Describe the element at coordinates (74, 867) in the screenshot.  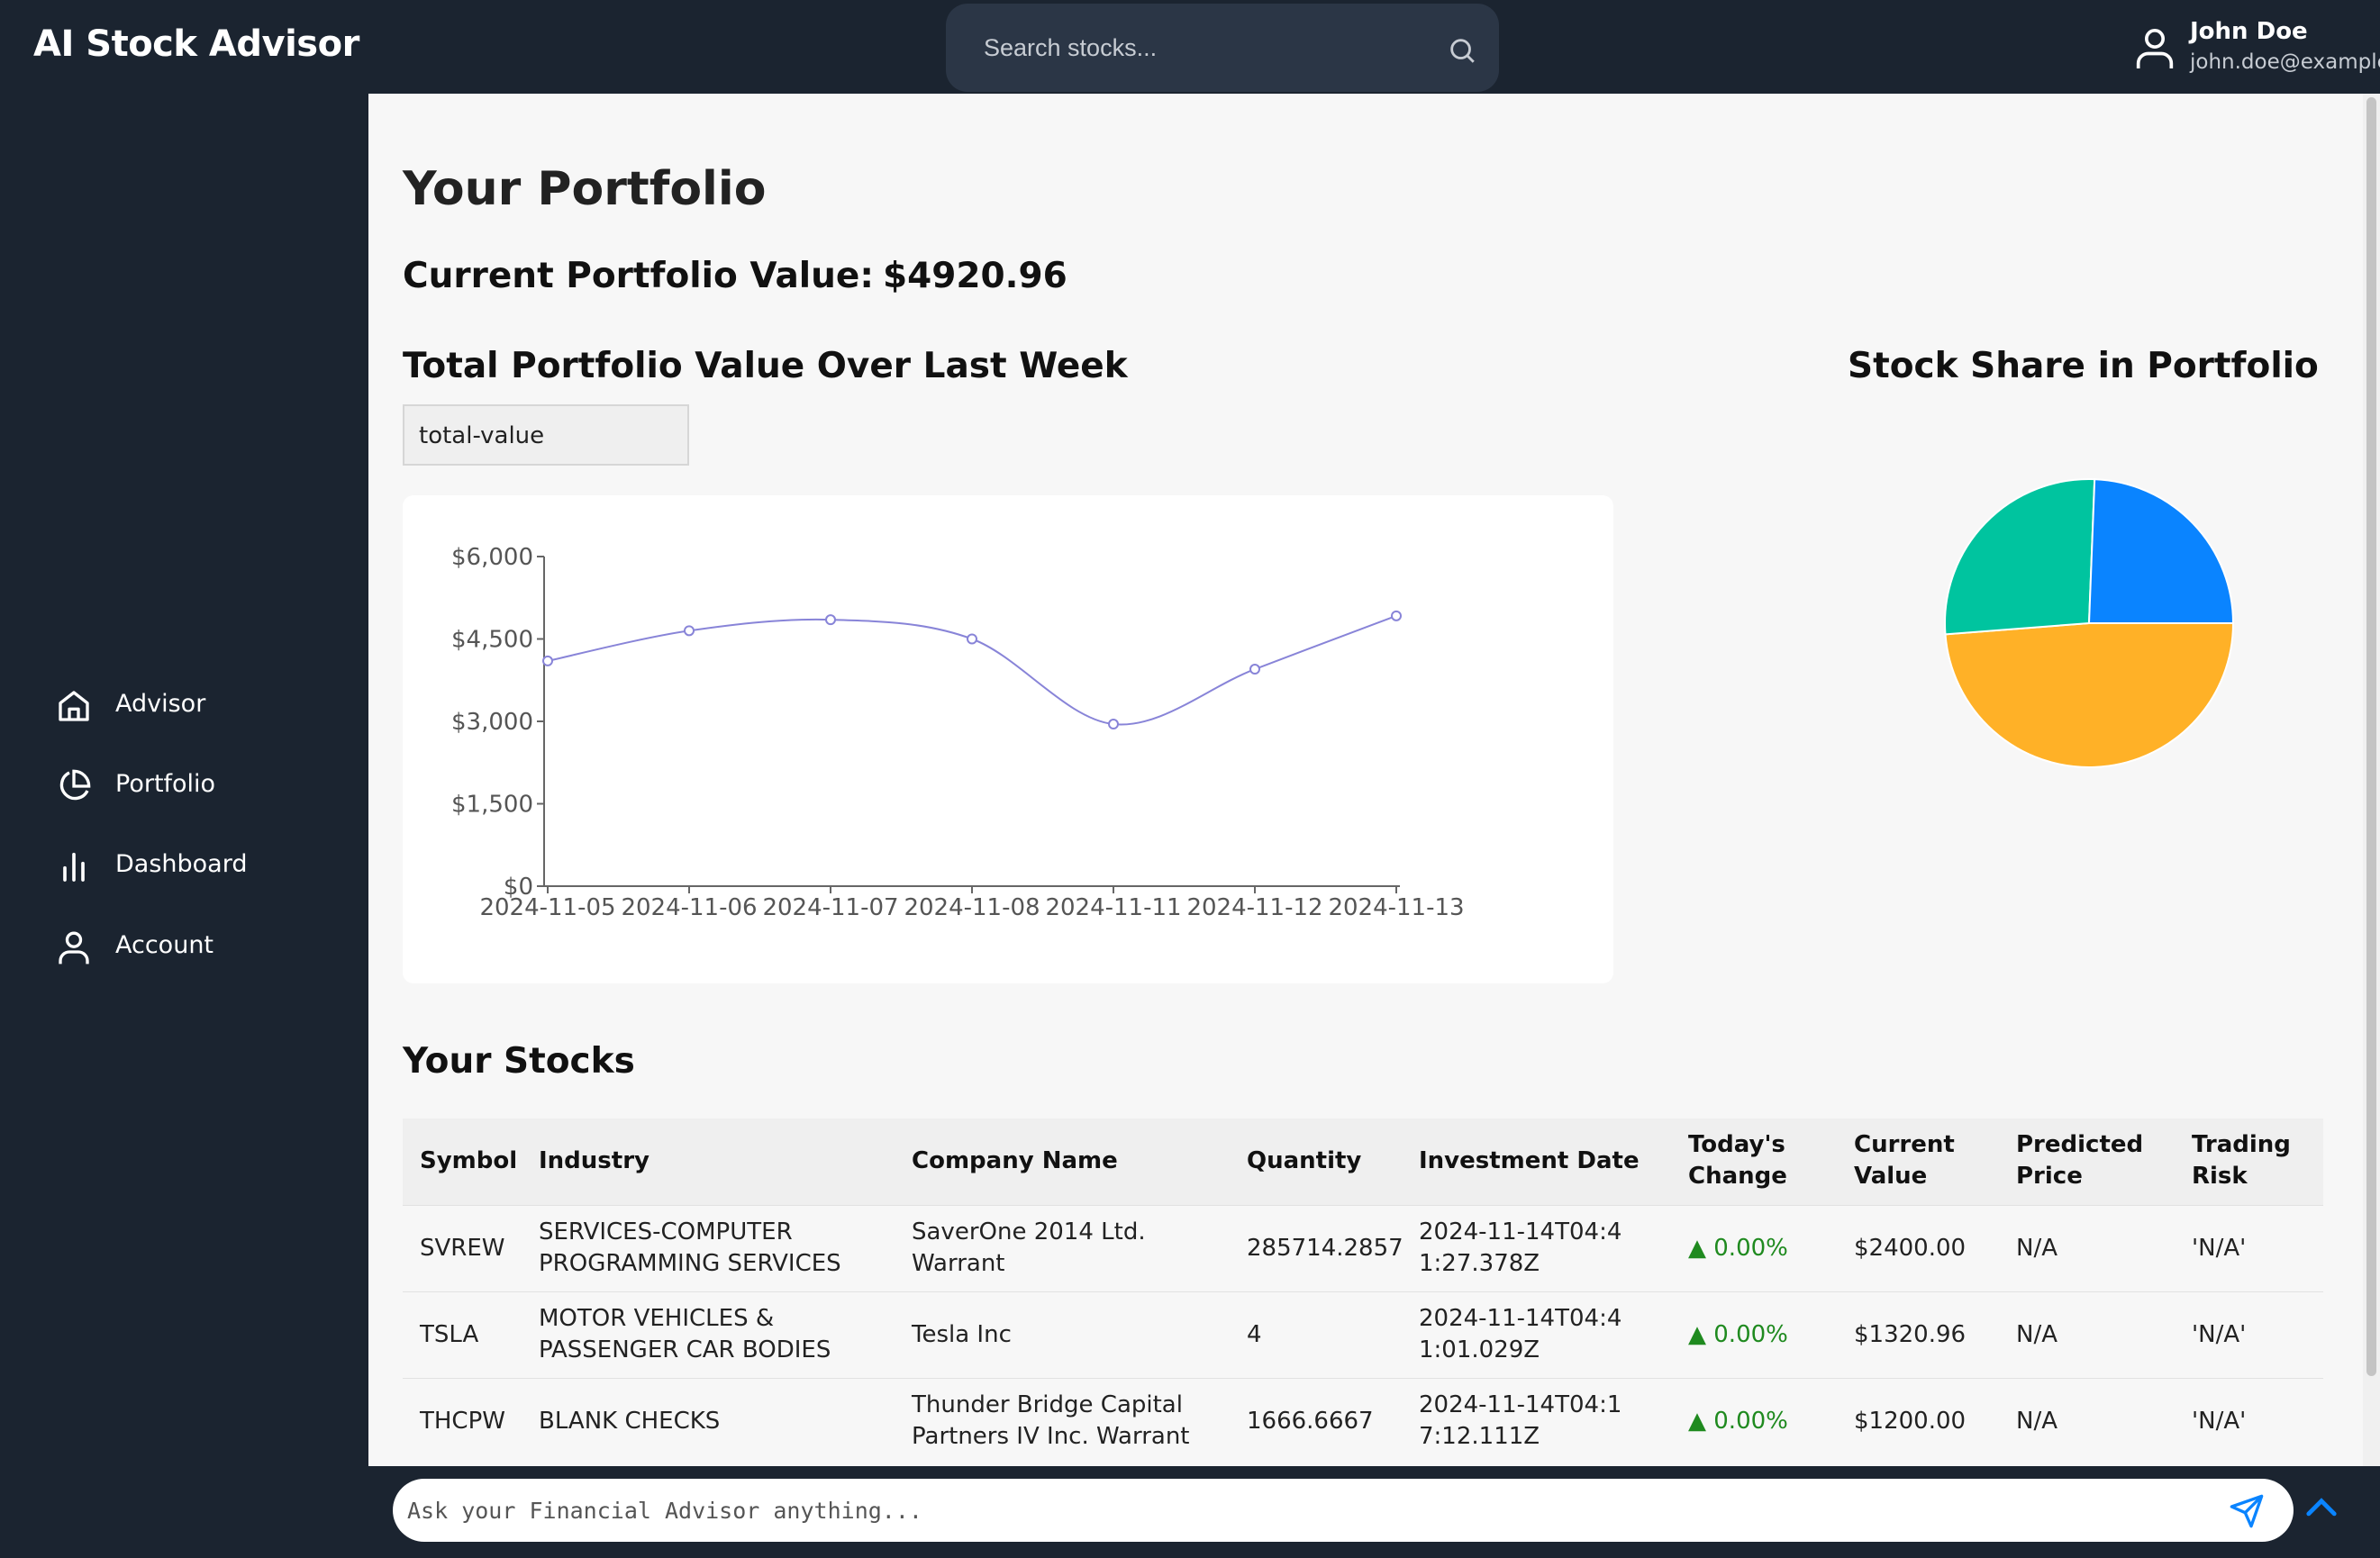
I see `bar-chart-icon` at that location.